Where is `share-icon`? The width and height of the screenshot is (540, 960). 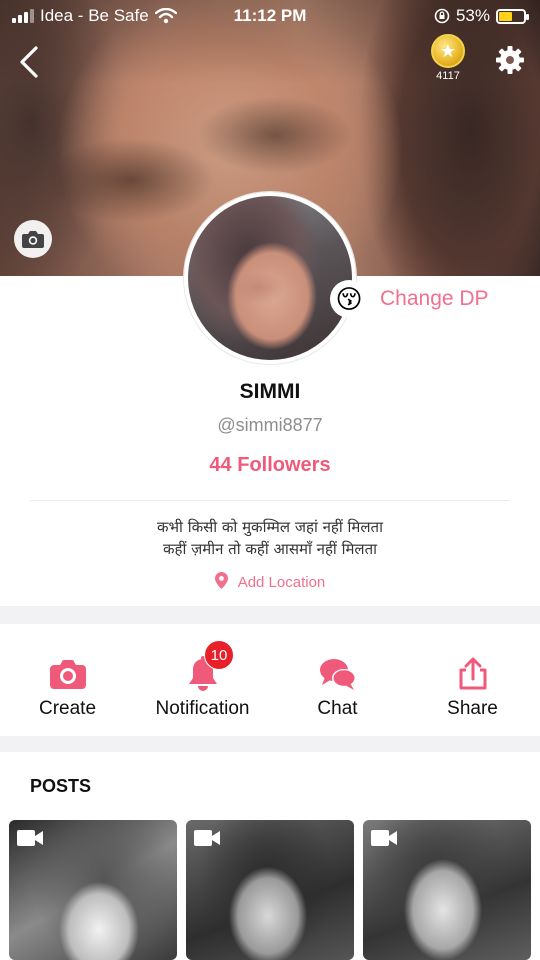
share-icon is located at coordinates (472, 673).